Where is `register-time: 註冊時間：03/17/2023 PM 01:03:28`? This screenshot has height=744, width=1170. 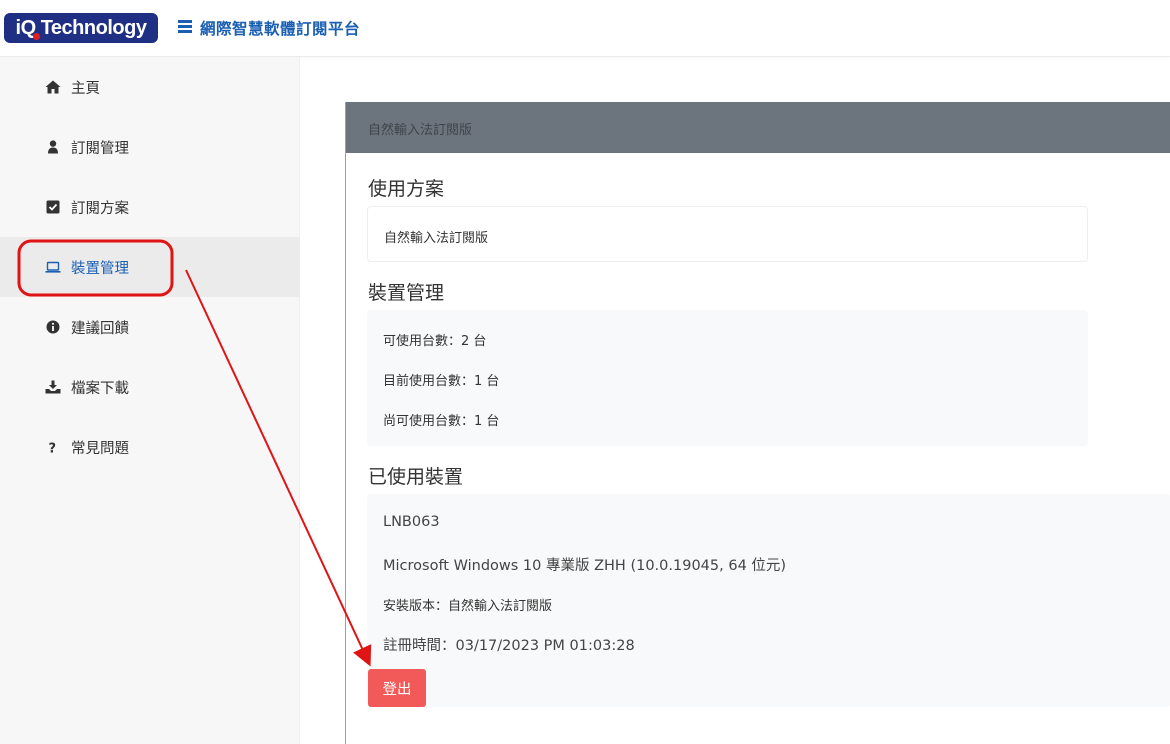
register-time: 註冊時間：03/17/2023 PM 01:03:28 is located at coordinates (509, 646).